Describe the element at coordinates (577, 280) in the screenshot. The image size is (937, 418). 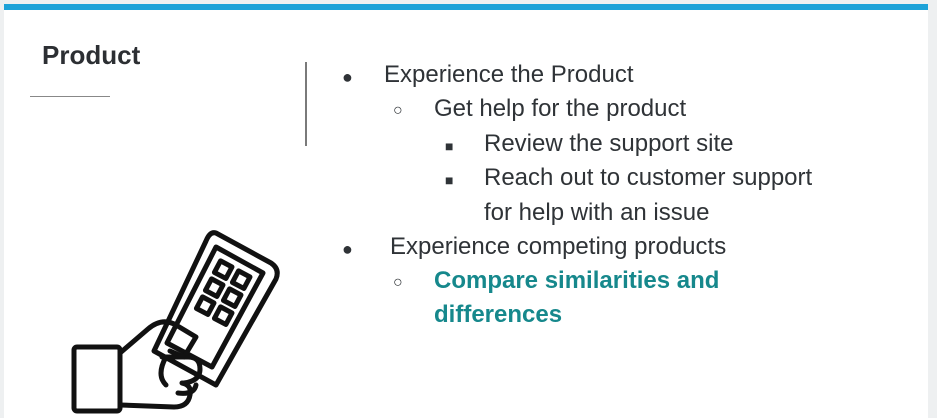
I see `highlighted-list-item: Compare similarities and` at that location.